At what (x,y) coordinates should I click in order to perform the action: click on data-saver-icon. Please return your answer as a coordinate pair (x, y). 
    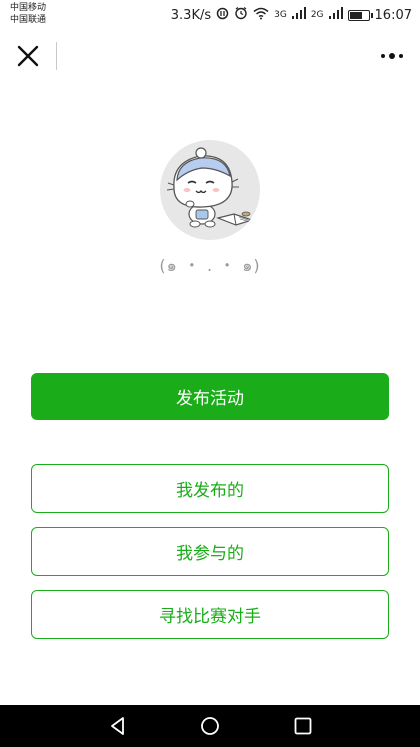
    Looking at the image, I should click on (222, 15).